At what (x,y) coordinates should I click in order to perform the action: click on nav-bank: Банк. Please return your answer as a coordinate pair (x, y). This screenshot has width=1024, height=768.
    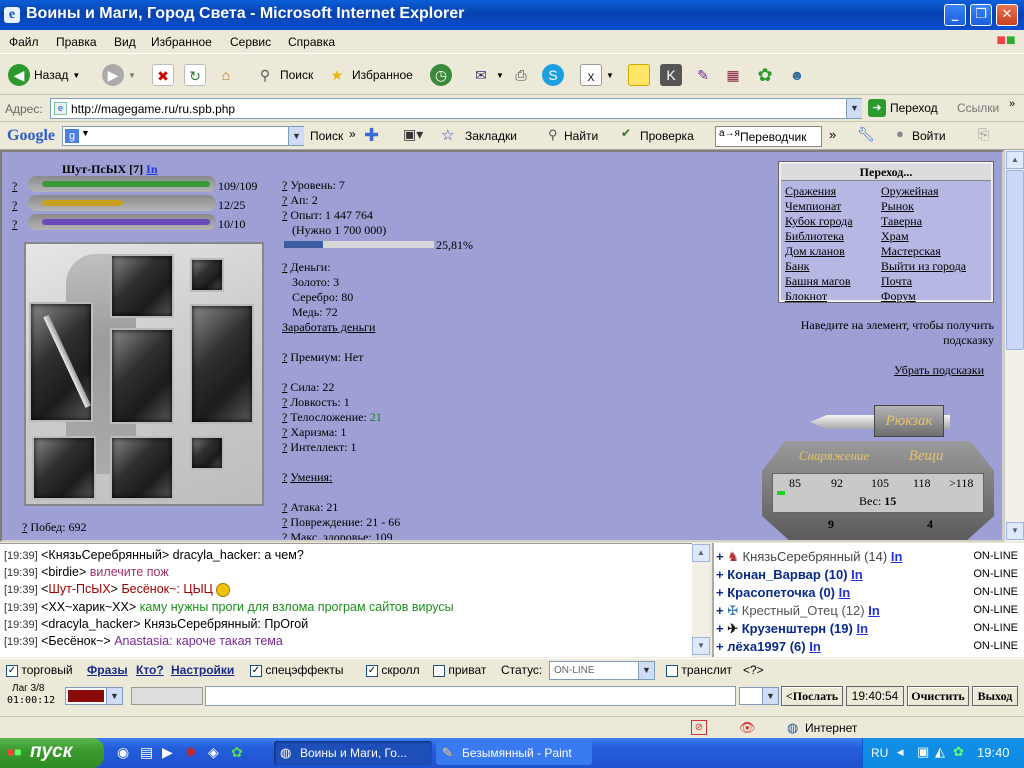
    Looking at the image, I should click on (819, 266).